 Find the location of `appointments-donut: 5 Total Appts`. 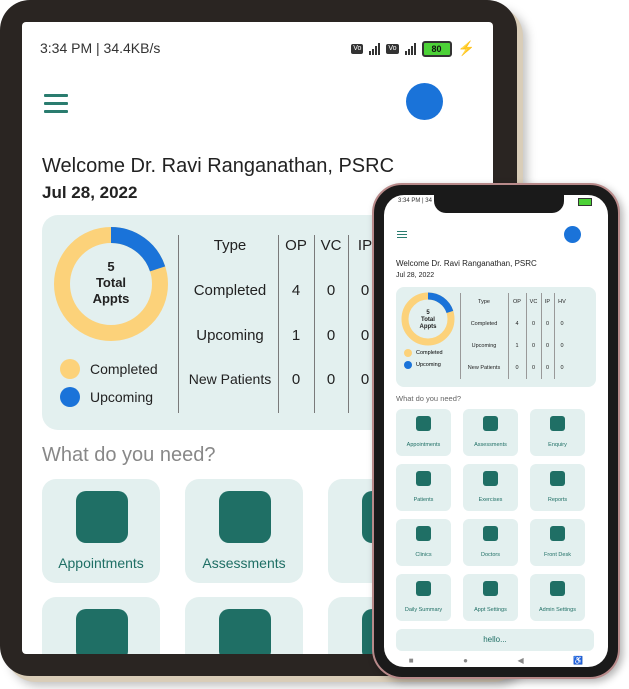

appointments-donut: 5 Total Appts is located at coordinates (428, 319).